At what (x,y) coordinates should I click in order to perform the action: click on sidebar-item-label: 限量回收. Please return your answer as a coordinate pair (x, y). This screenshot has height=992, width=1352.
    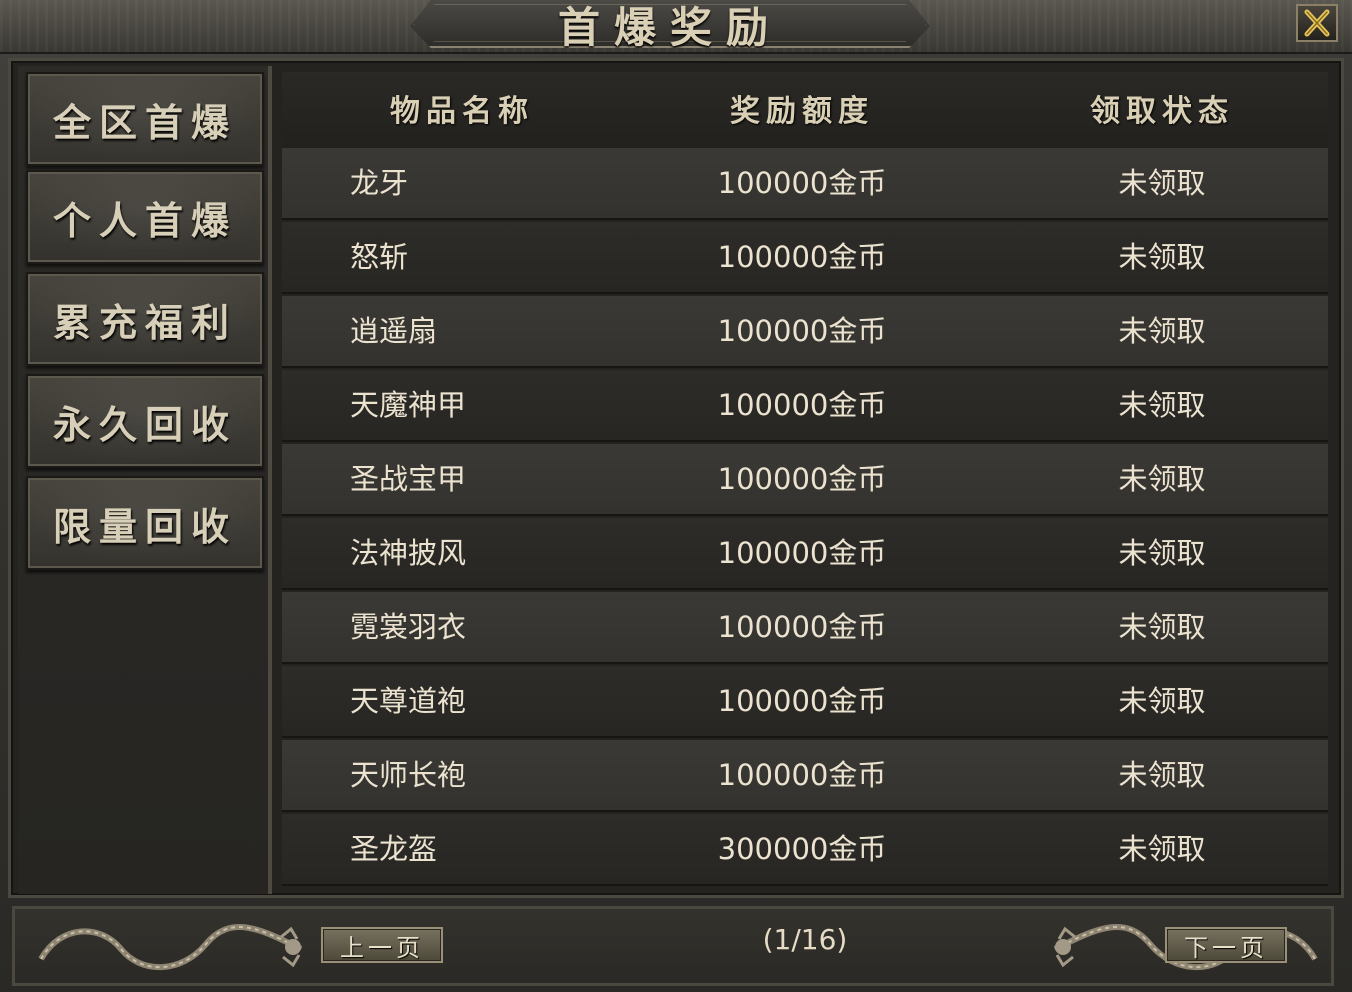
    Looking at the image, I should click on (144, 526).